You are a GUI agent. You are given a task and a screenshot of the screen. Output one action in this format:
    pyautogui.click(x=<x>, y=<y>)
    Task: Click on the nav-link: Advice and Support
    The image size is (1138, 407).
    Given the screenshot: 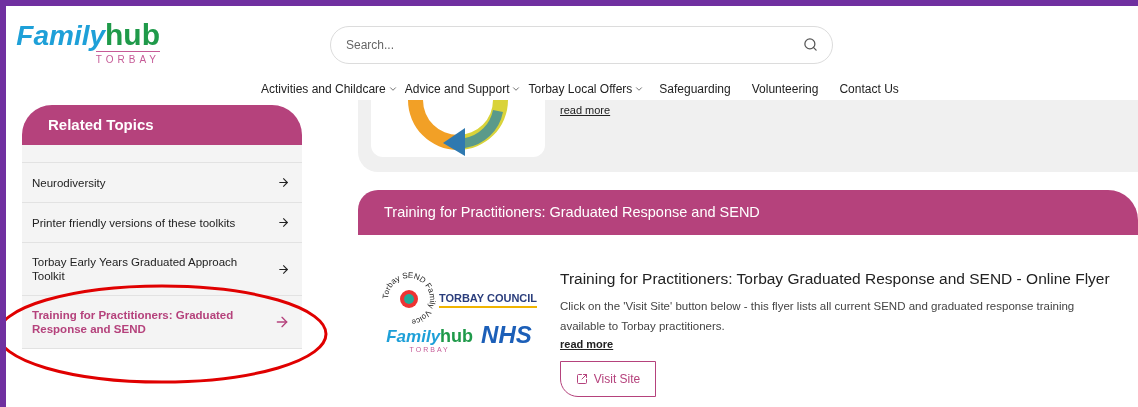 What is the action you would take?
    pyautogui.click(x=463, y=89)
    